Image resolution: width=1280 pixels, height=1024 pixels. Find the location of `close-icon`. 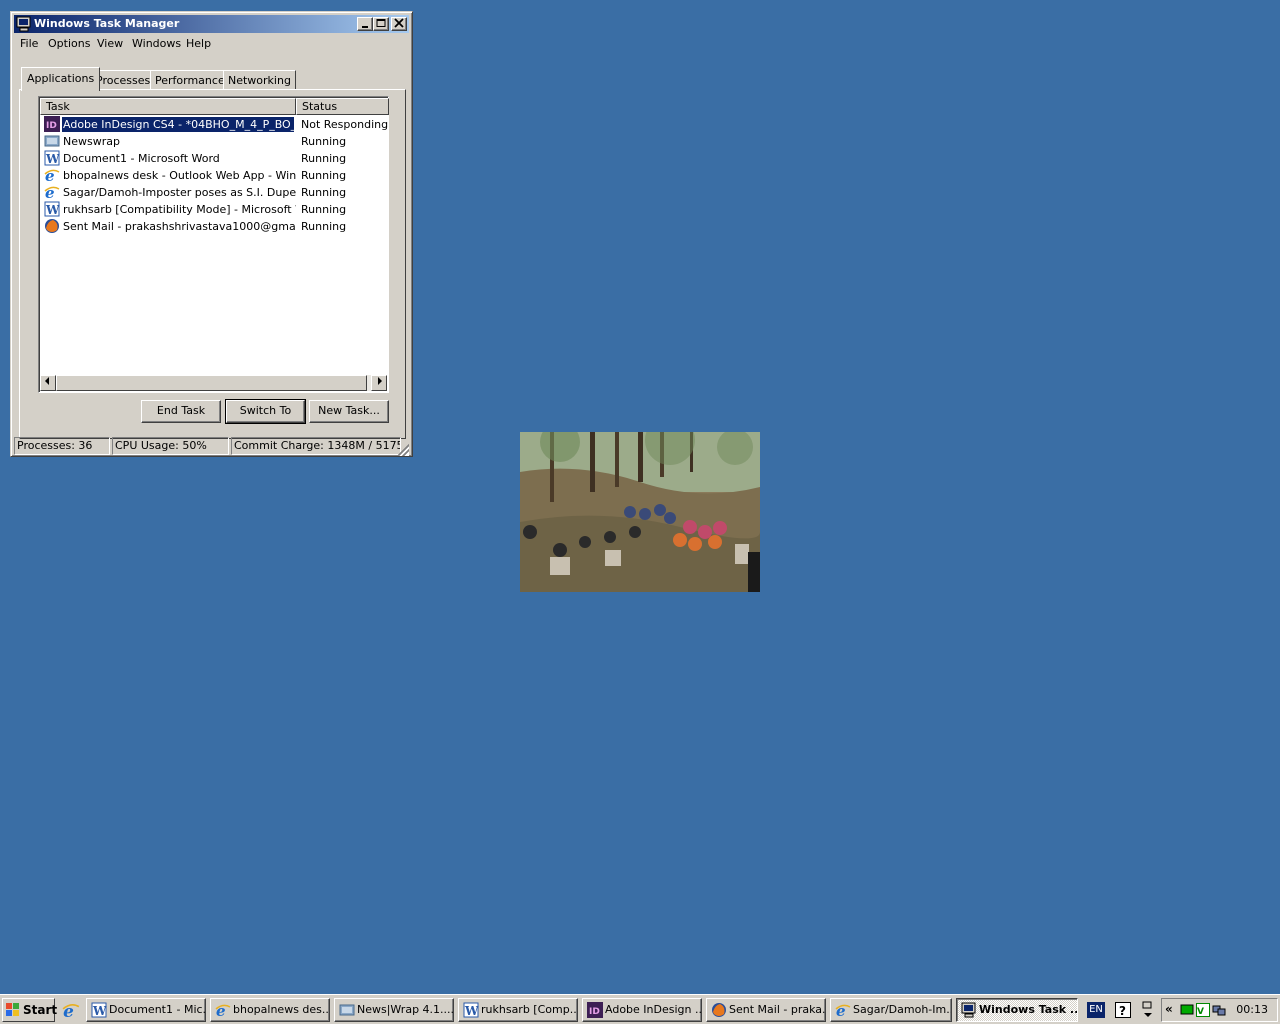

close-icon is located at coordinates (399, 23).